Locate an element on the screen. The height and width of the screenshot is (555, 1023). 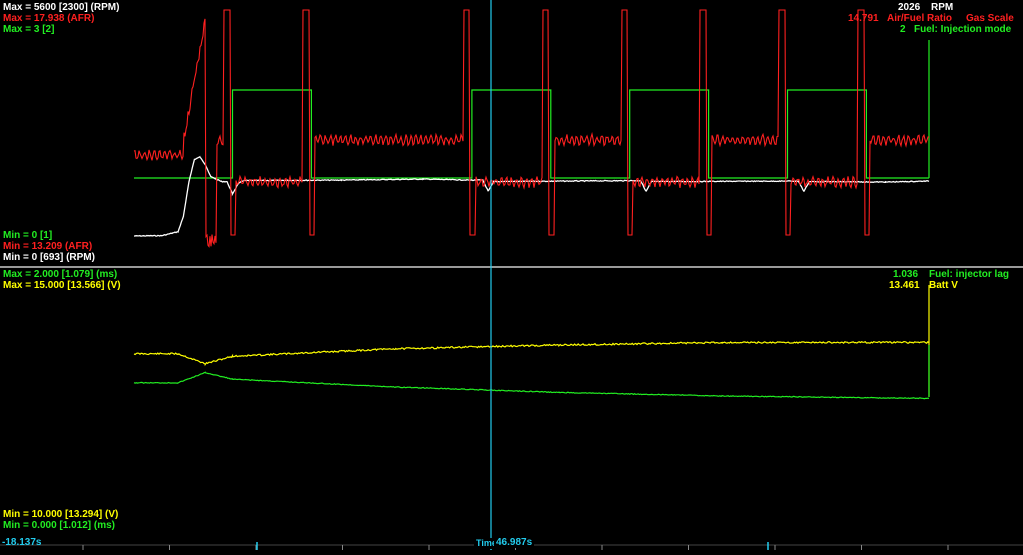
injlag-max-label: Max = 2.000 [1.079] (ms) is located at coordinates (60, 274).